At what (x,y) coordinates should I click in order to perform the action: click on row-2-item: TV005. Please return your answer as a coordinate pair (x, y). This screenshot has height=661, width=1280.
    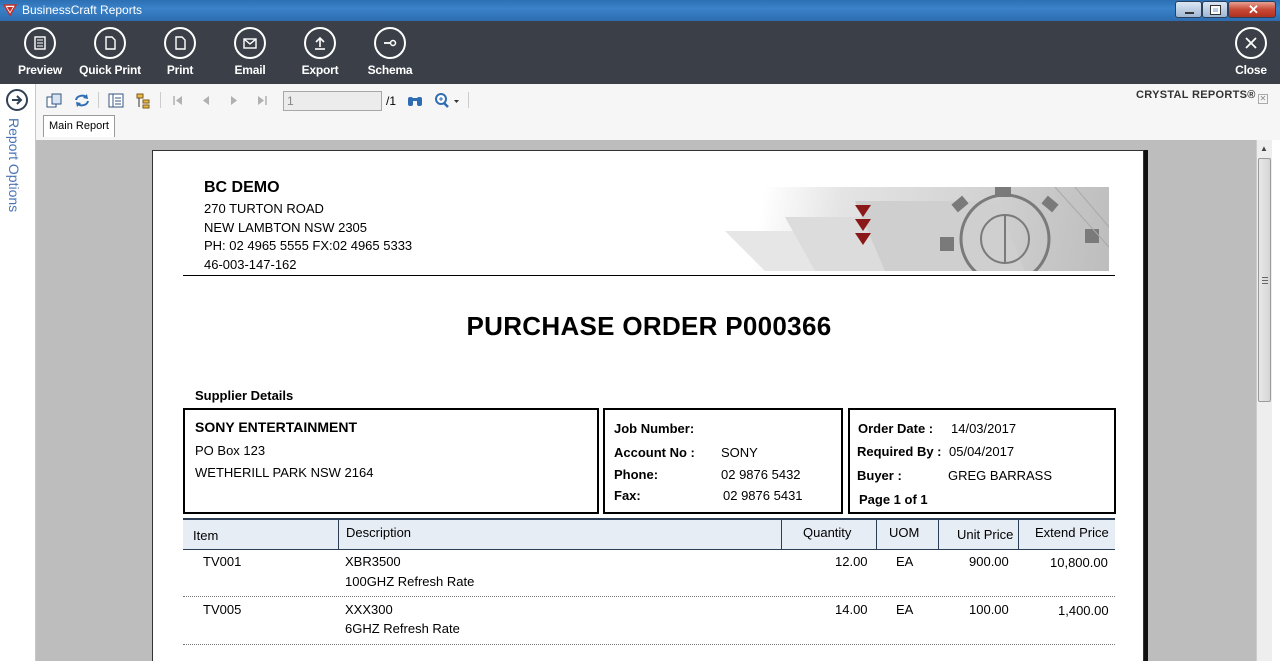
    Looking at the image, I should click on (222, 609).